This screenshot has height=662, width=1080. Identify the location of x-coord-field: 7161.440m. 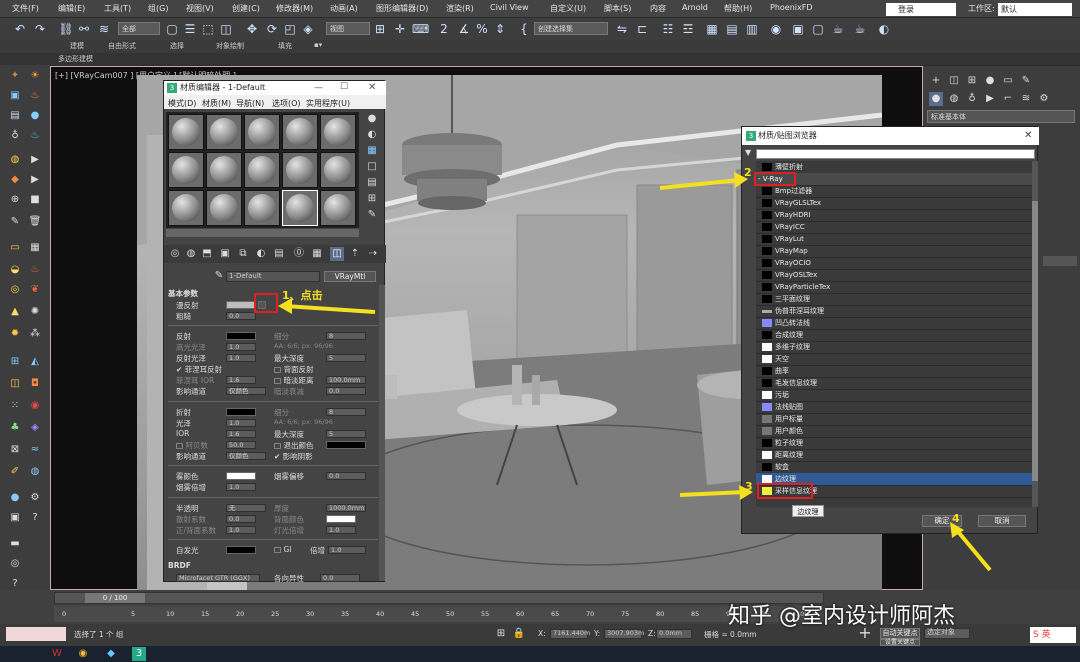
(570, 634).